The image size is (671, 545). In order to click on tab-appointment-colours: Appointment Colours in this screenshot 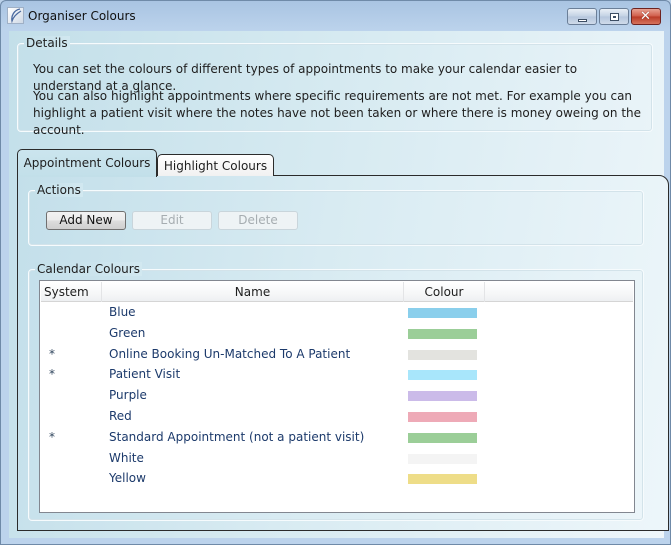, I will do `click(87, 163)`.